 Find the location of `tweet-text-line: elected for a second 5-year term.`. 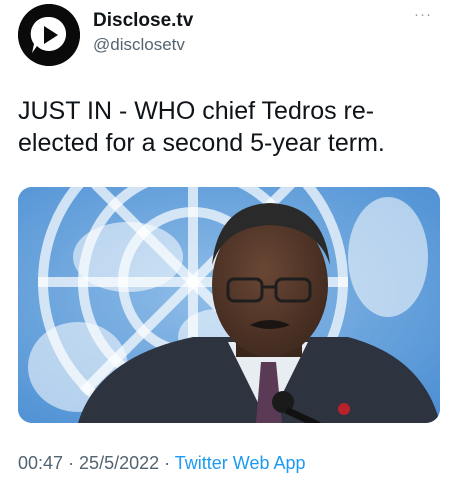

tweet-text-line: elected for a second 5-year term. is located at coordinates (201, 143).